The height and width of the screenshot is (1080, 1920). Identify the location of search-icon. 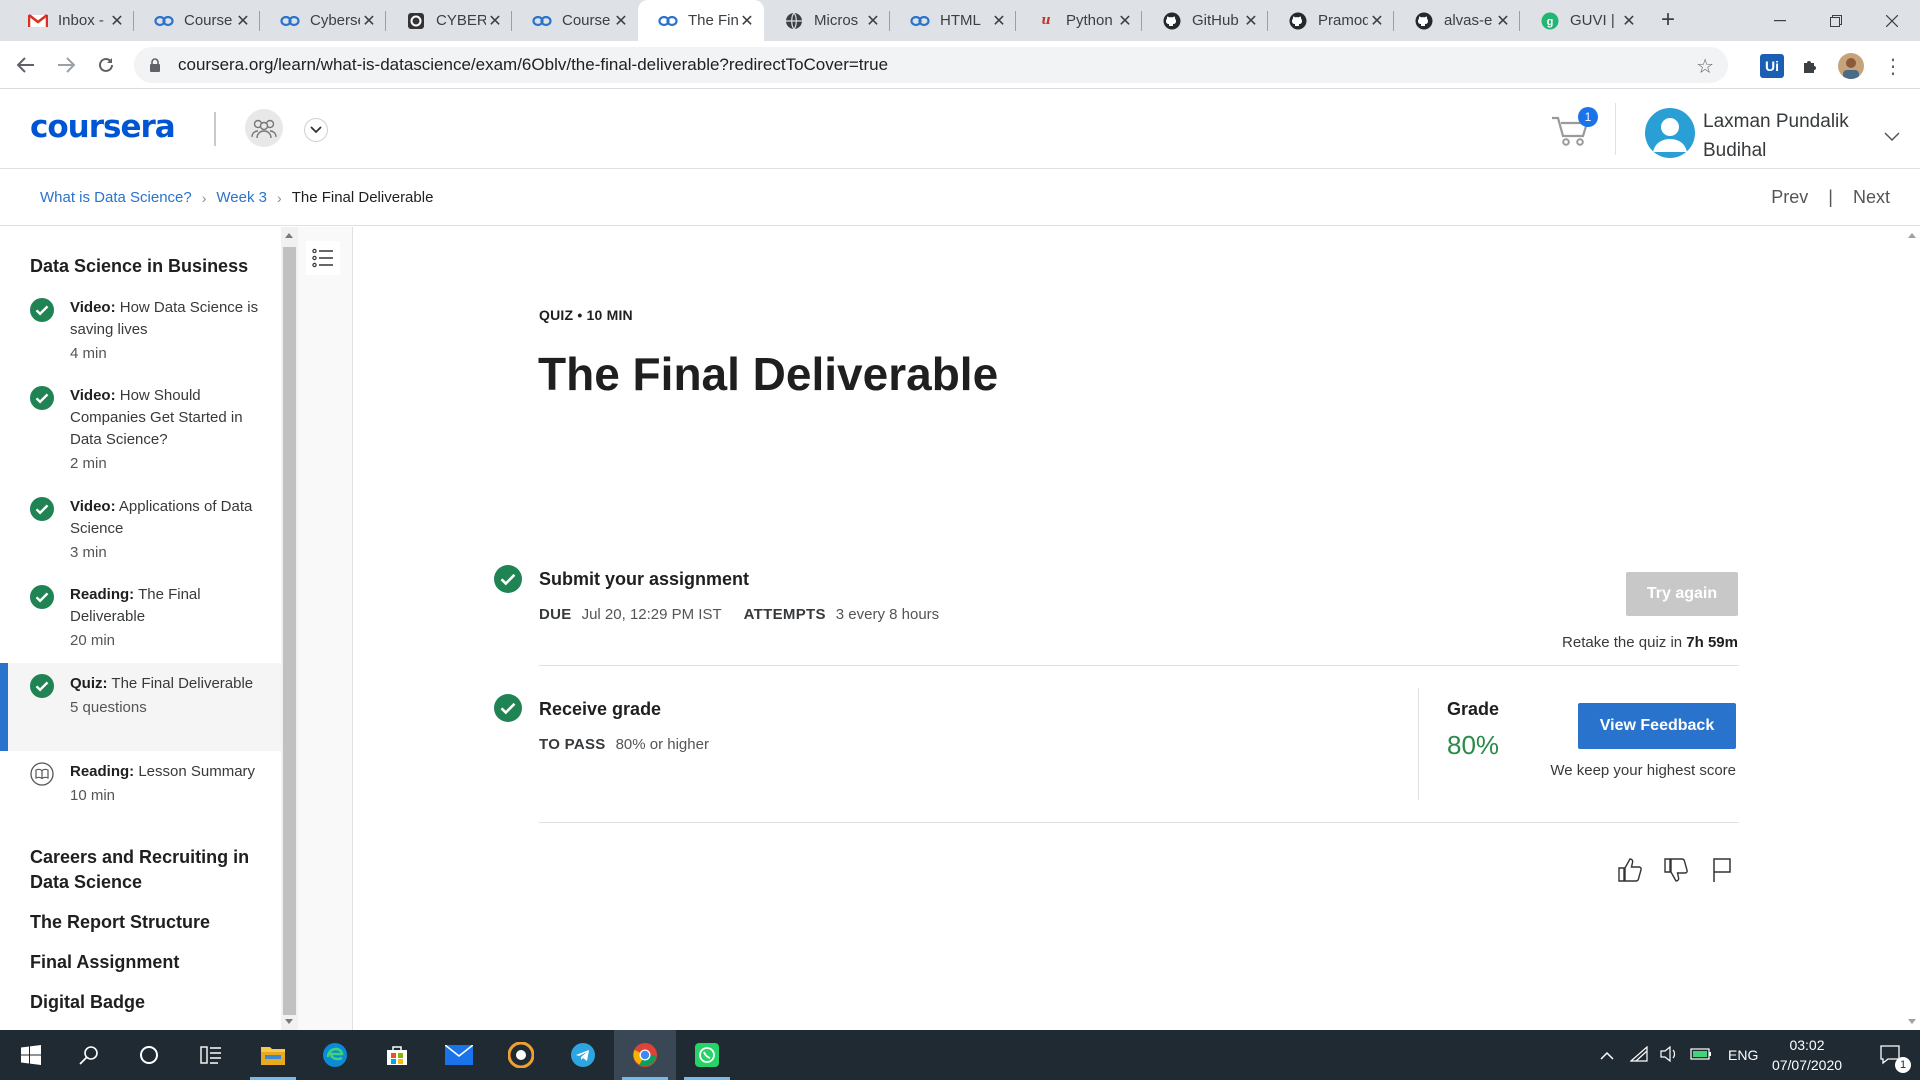
(89, 1055).